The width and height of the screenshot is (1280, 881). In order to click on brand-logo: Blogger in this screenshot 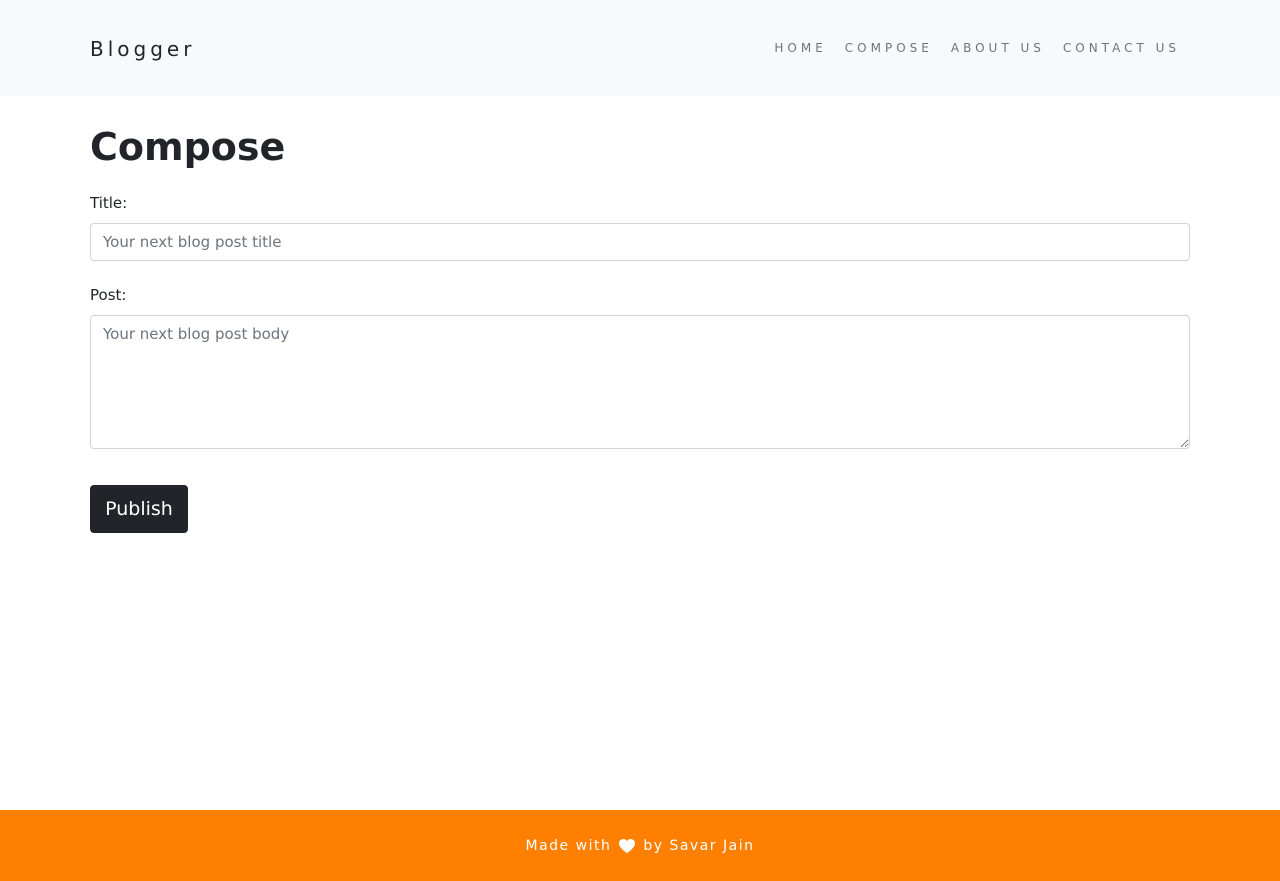, I will do `click(142, 49)`.